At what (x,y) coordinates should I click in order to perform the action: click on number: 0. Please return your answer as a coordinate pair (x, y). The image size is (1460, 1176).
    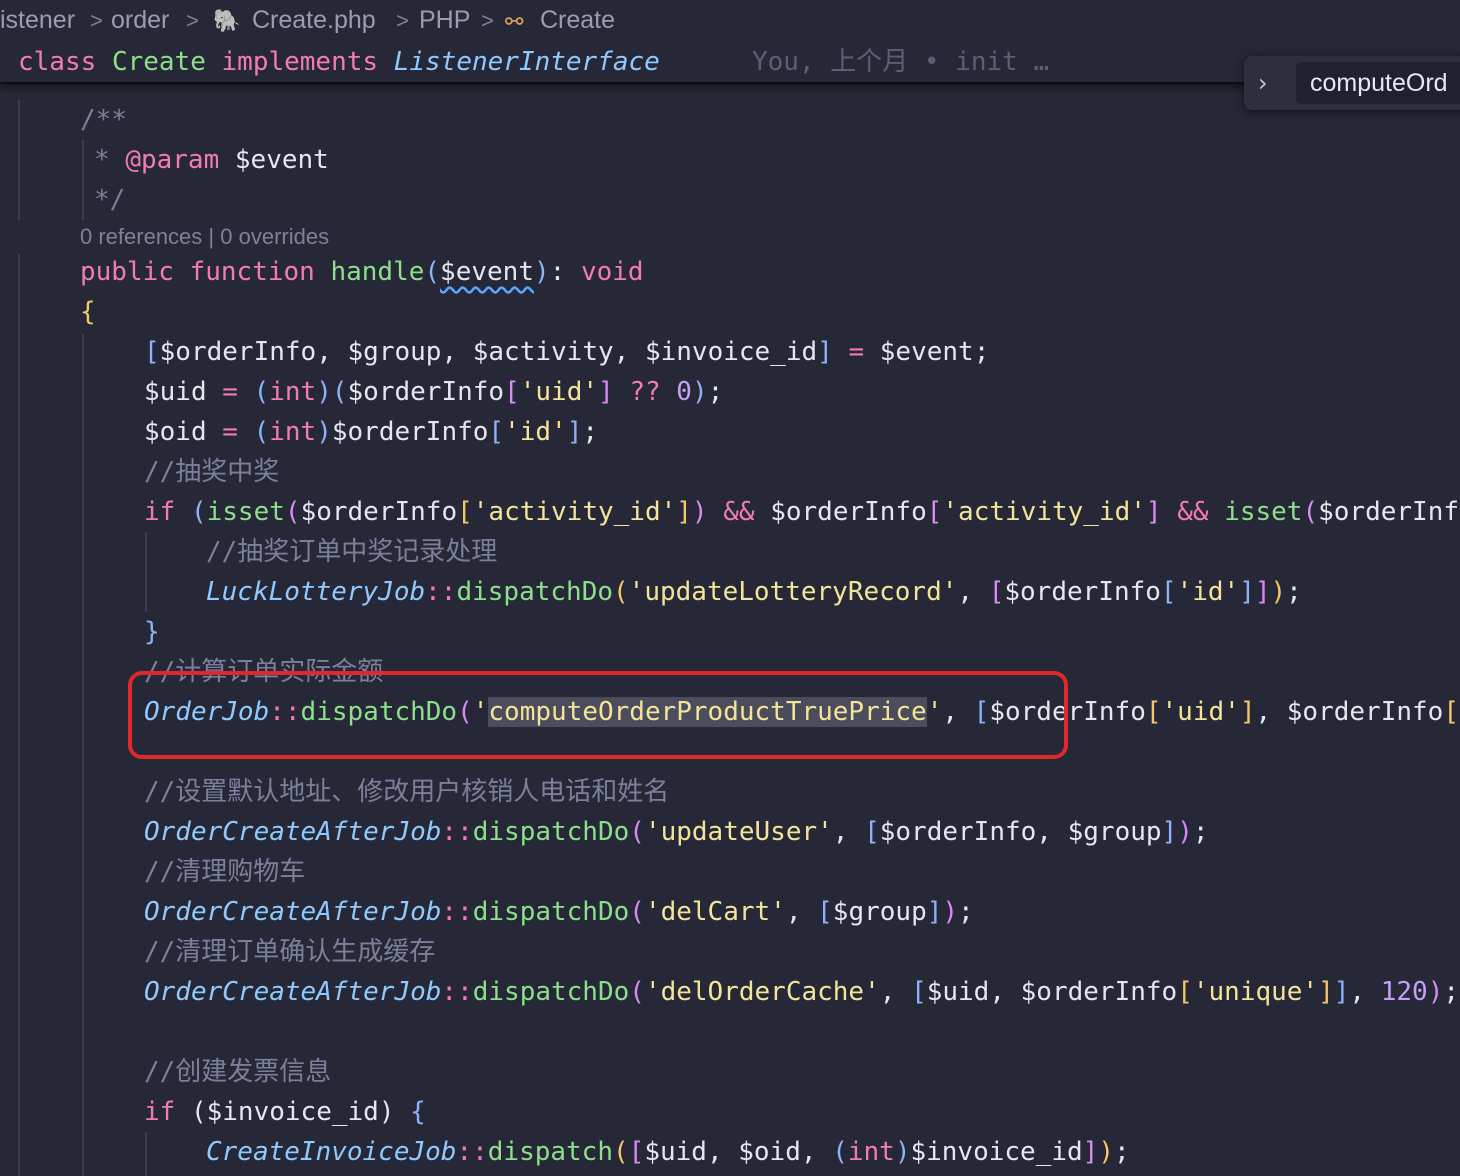
    Looking at the image, I should click on (684, 392).